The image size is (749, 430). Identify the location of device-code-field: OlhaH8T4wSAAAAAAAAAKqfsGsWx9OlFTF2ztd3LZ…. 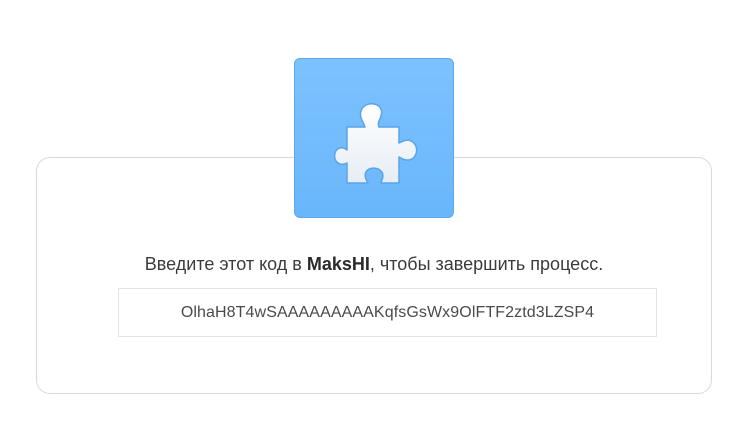
(387, 312).